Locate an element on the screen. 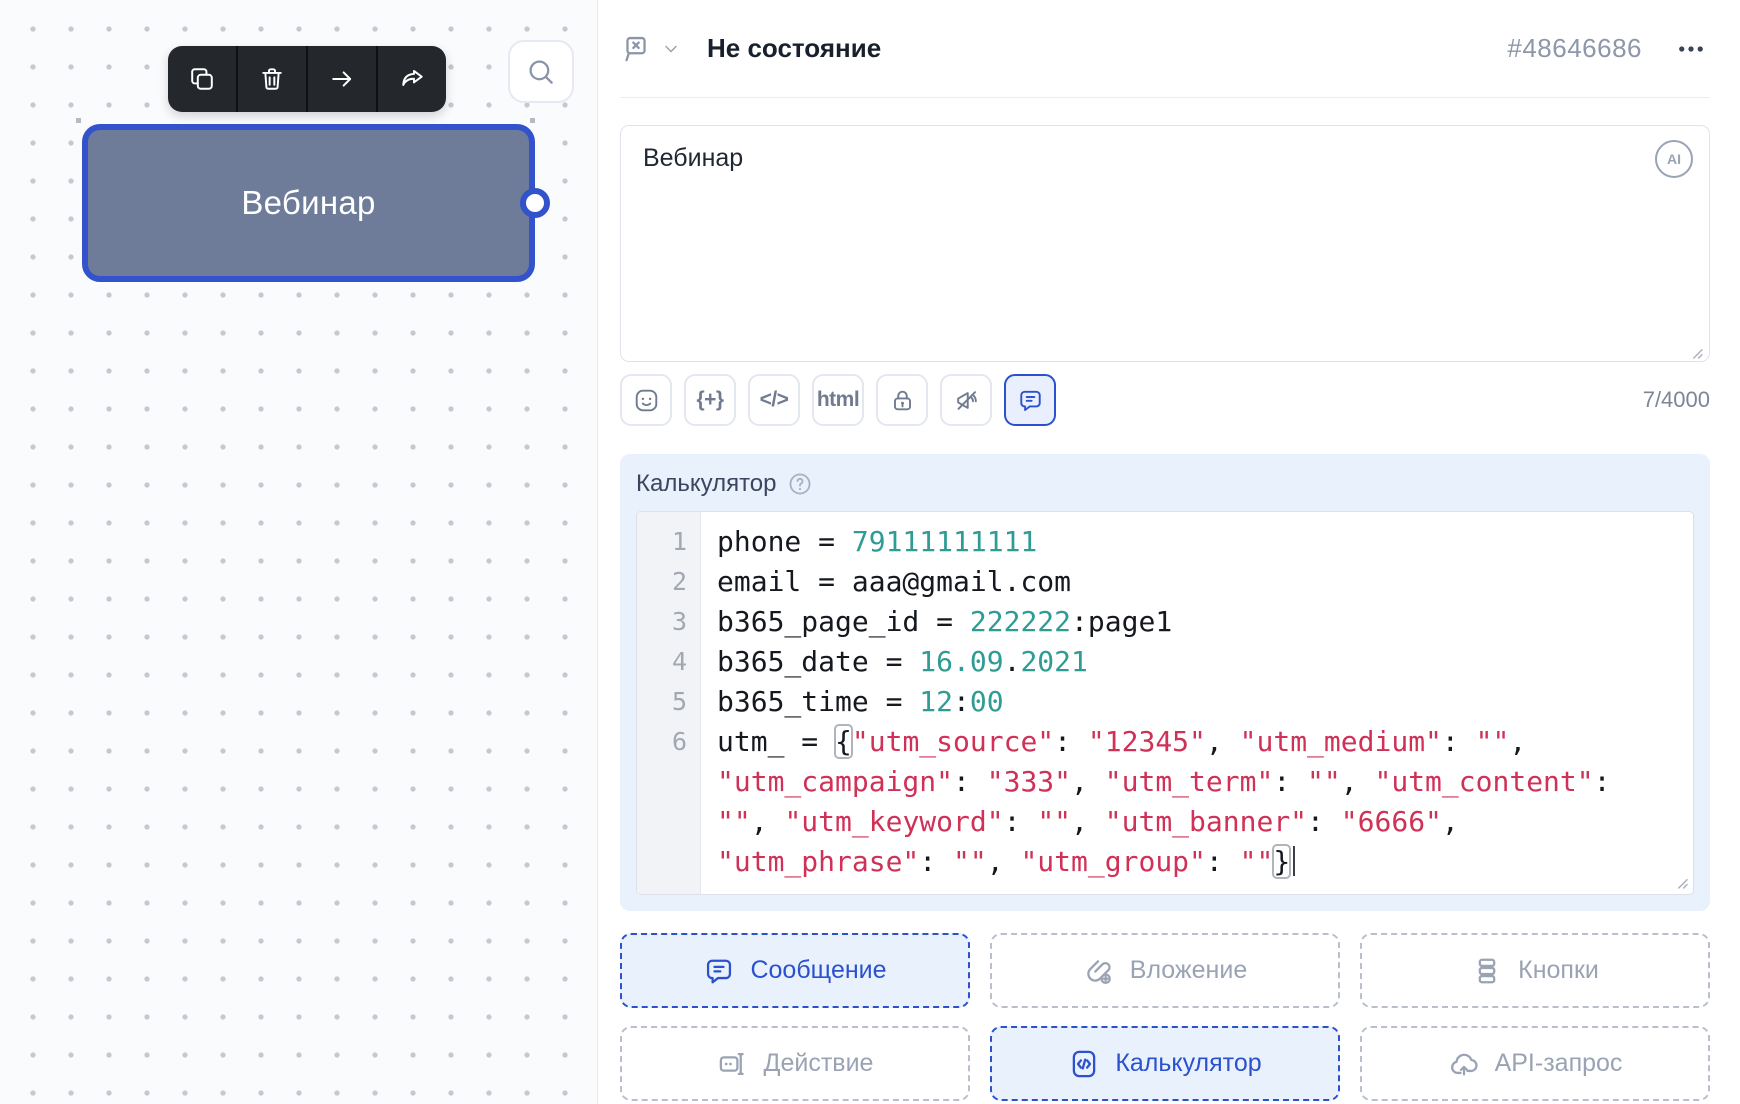  ai-assistant-button: AI is located at coordinates (1674, 159).